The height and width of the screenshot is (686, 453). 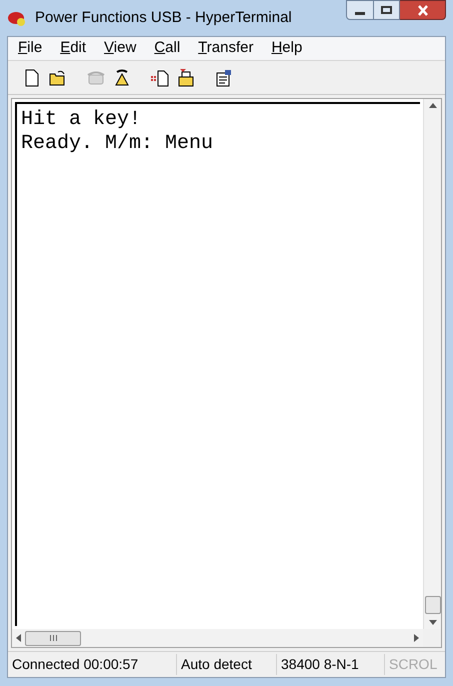 What do you see at coordinates (286, 48) in the screenshot?
I see `menu-item: Help` at bounding box center [286, 48].